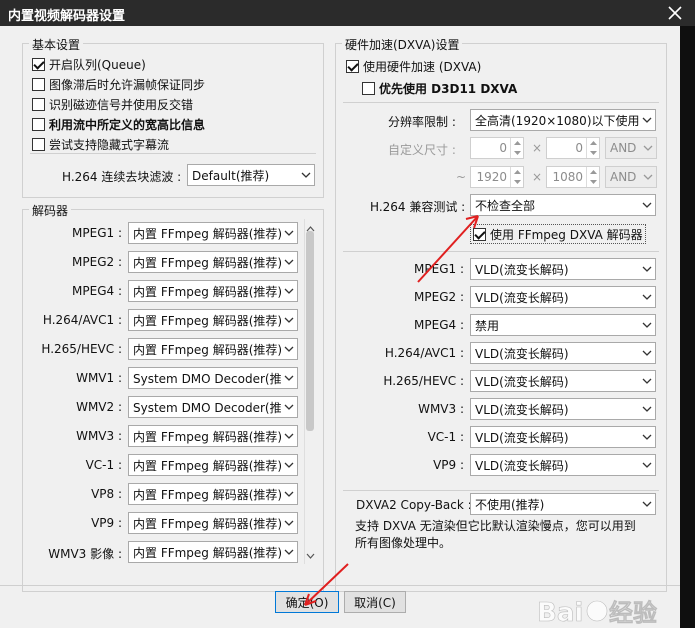 Image resolution: width=695 pixels, height=628 pixels. I want to click on title-bar: 内置视频解码器设置, so click(347, 13).